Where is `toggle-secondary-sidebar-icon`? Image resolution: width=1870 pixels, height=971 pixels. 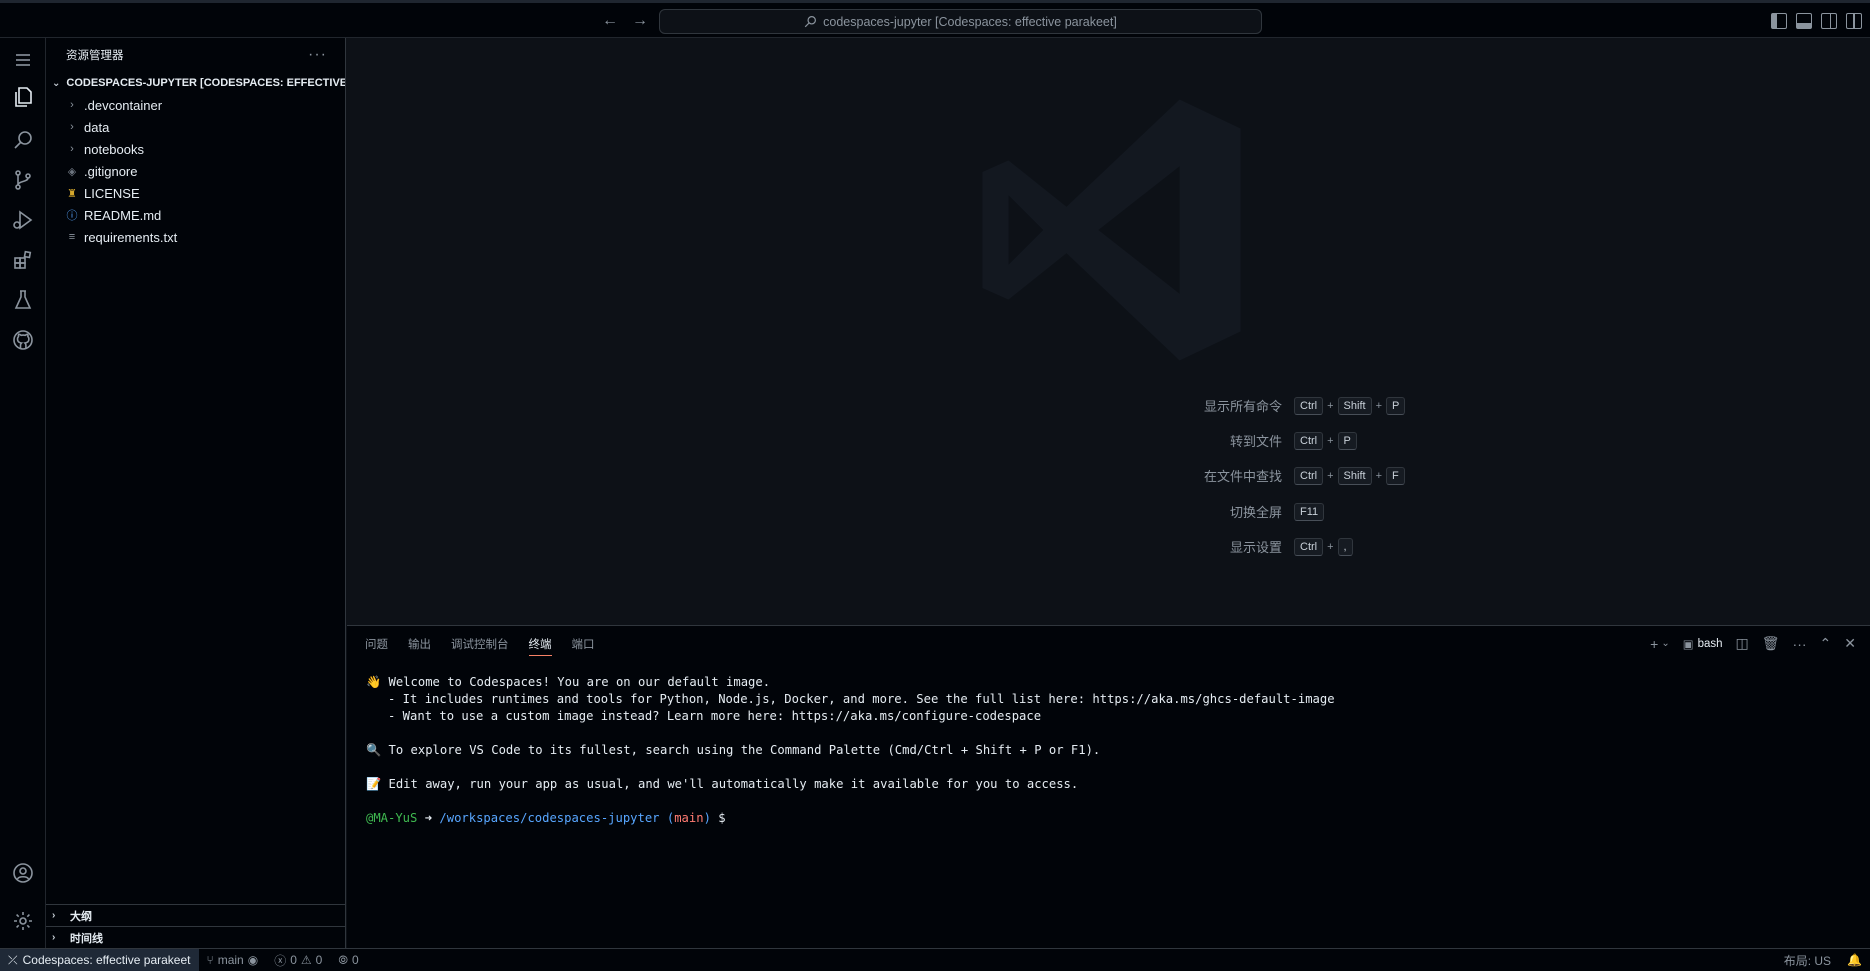
toggle-secondary-sidebar-icon is located at coordinates (1829, 21).